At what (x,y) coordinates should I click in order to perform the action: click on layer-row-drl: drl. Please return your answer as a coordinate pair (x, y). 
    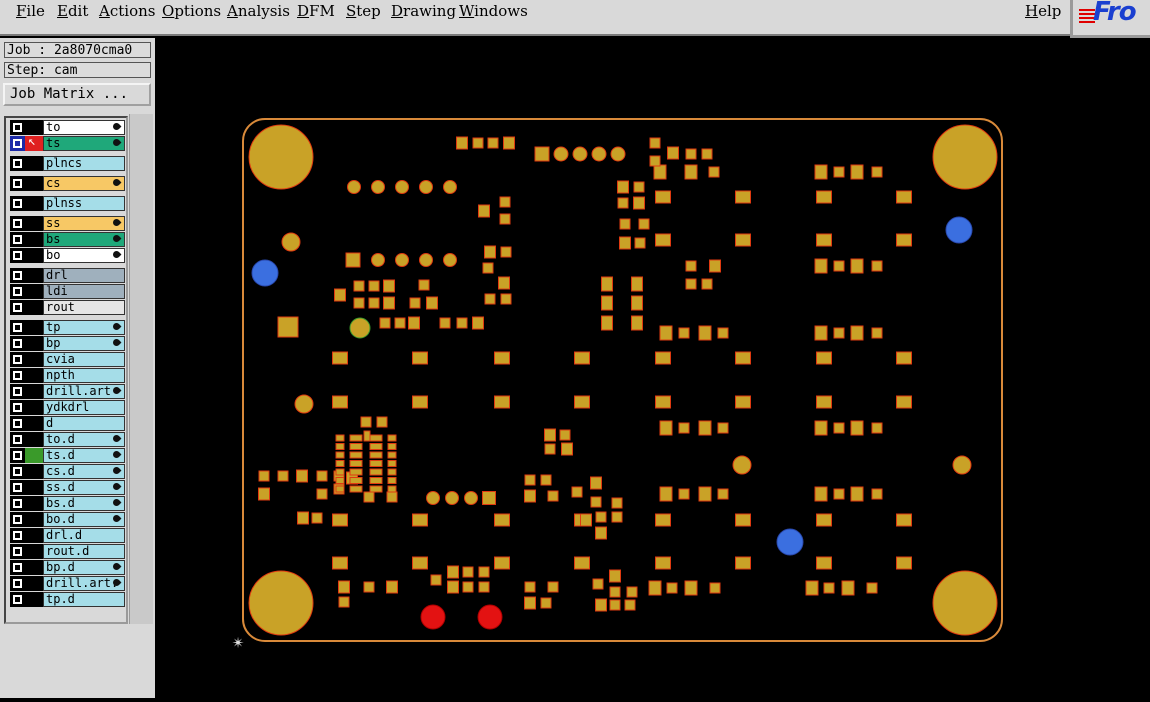
    Looking at the image, I should click on (68, 275).